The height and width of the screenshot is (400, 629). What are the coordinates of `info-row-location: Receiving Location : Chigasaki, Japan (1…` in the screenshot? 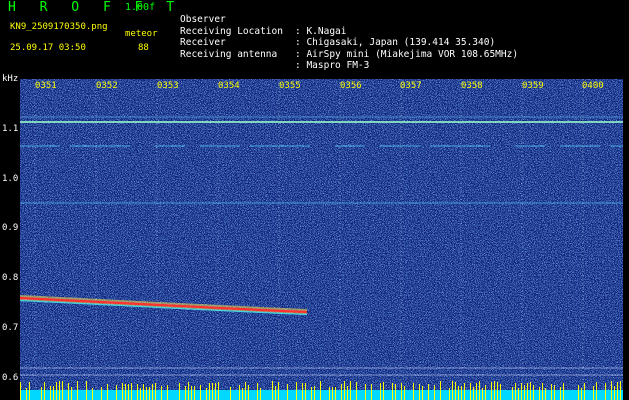 It's located at (337, 31).